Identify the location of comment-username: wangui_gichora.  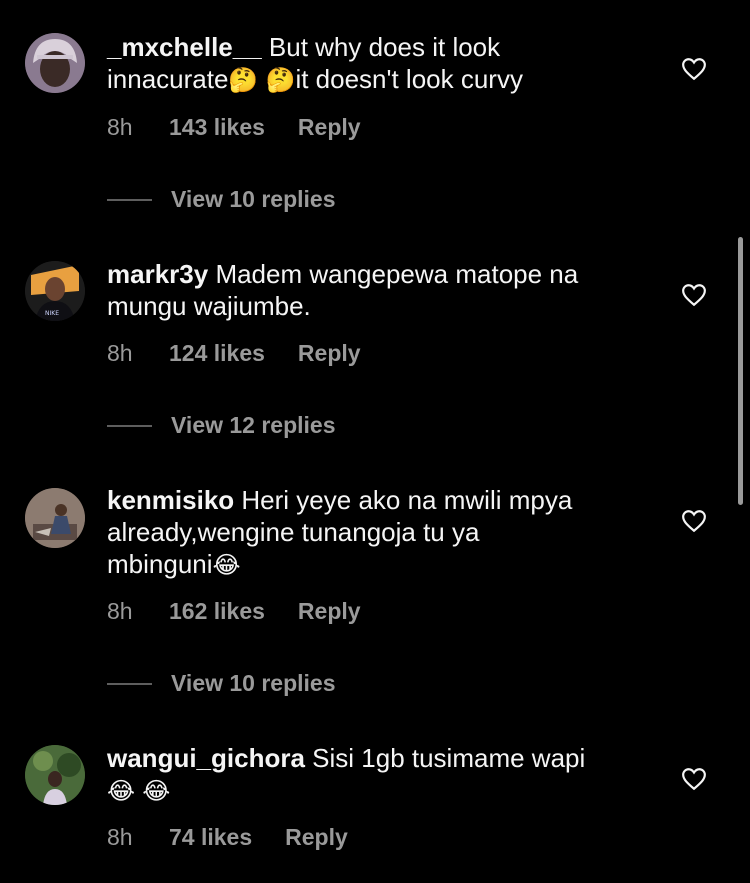
(206, 758).